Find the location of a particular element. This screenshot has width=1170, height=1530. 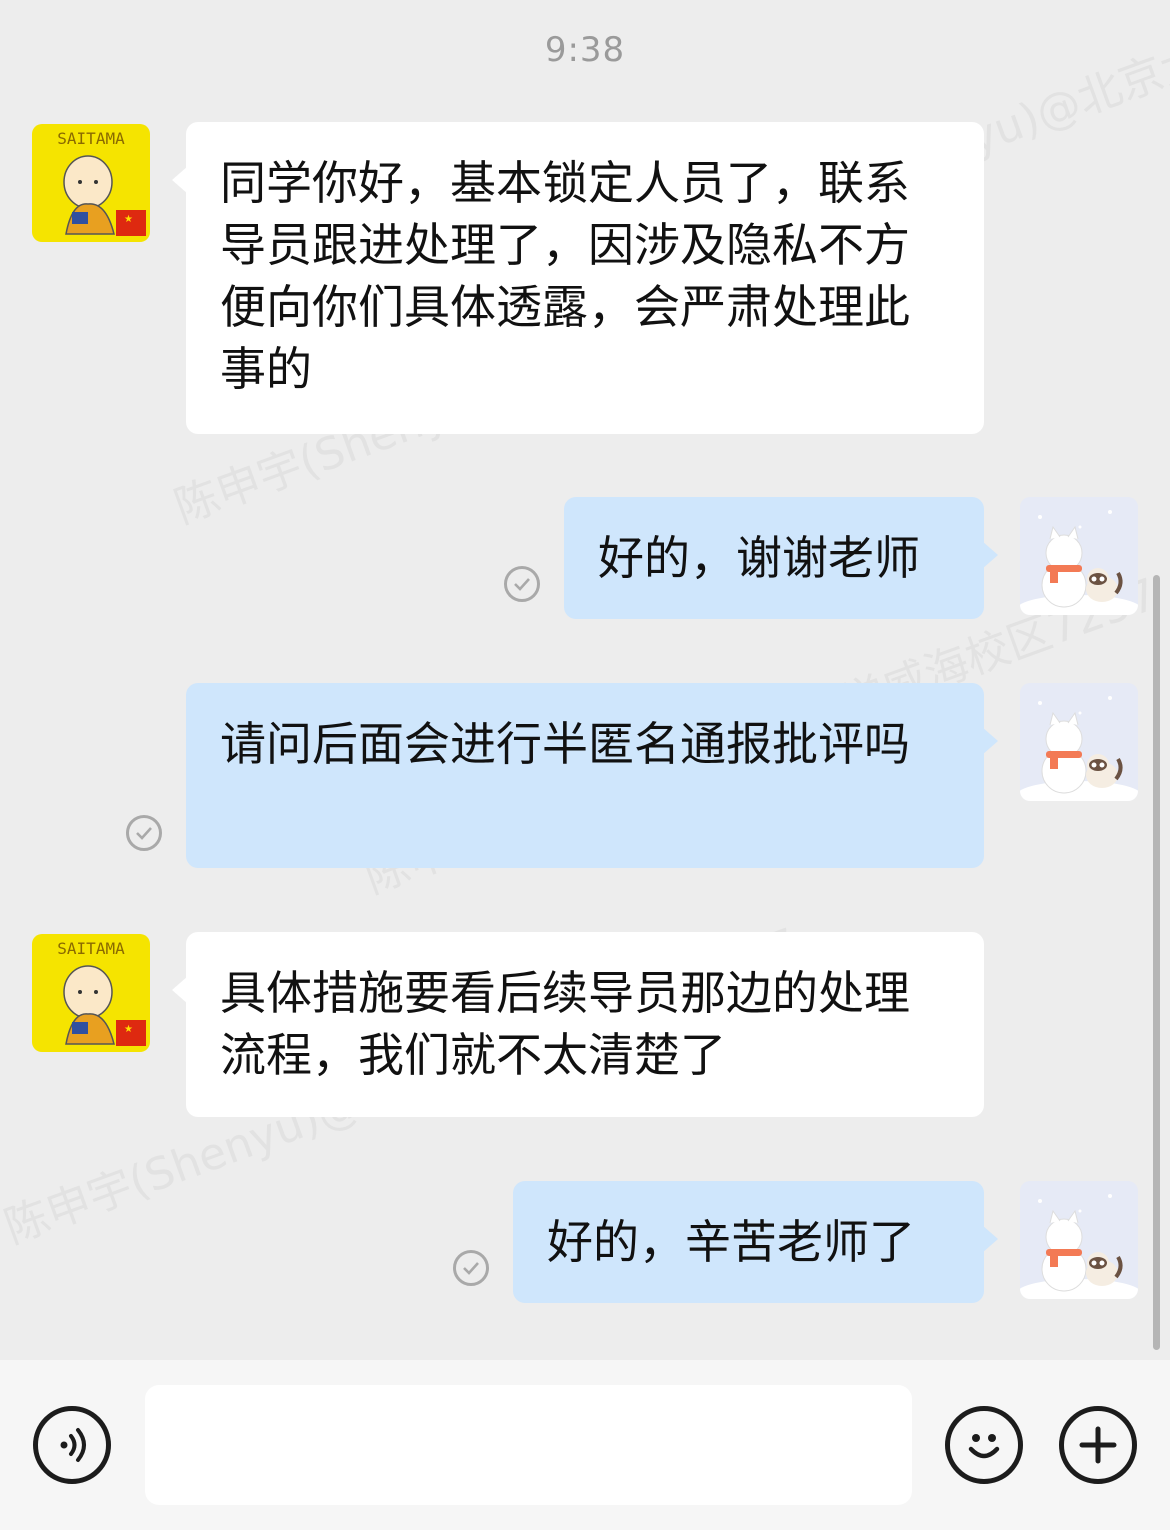

message-input is located at coordinates (528, 1445).